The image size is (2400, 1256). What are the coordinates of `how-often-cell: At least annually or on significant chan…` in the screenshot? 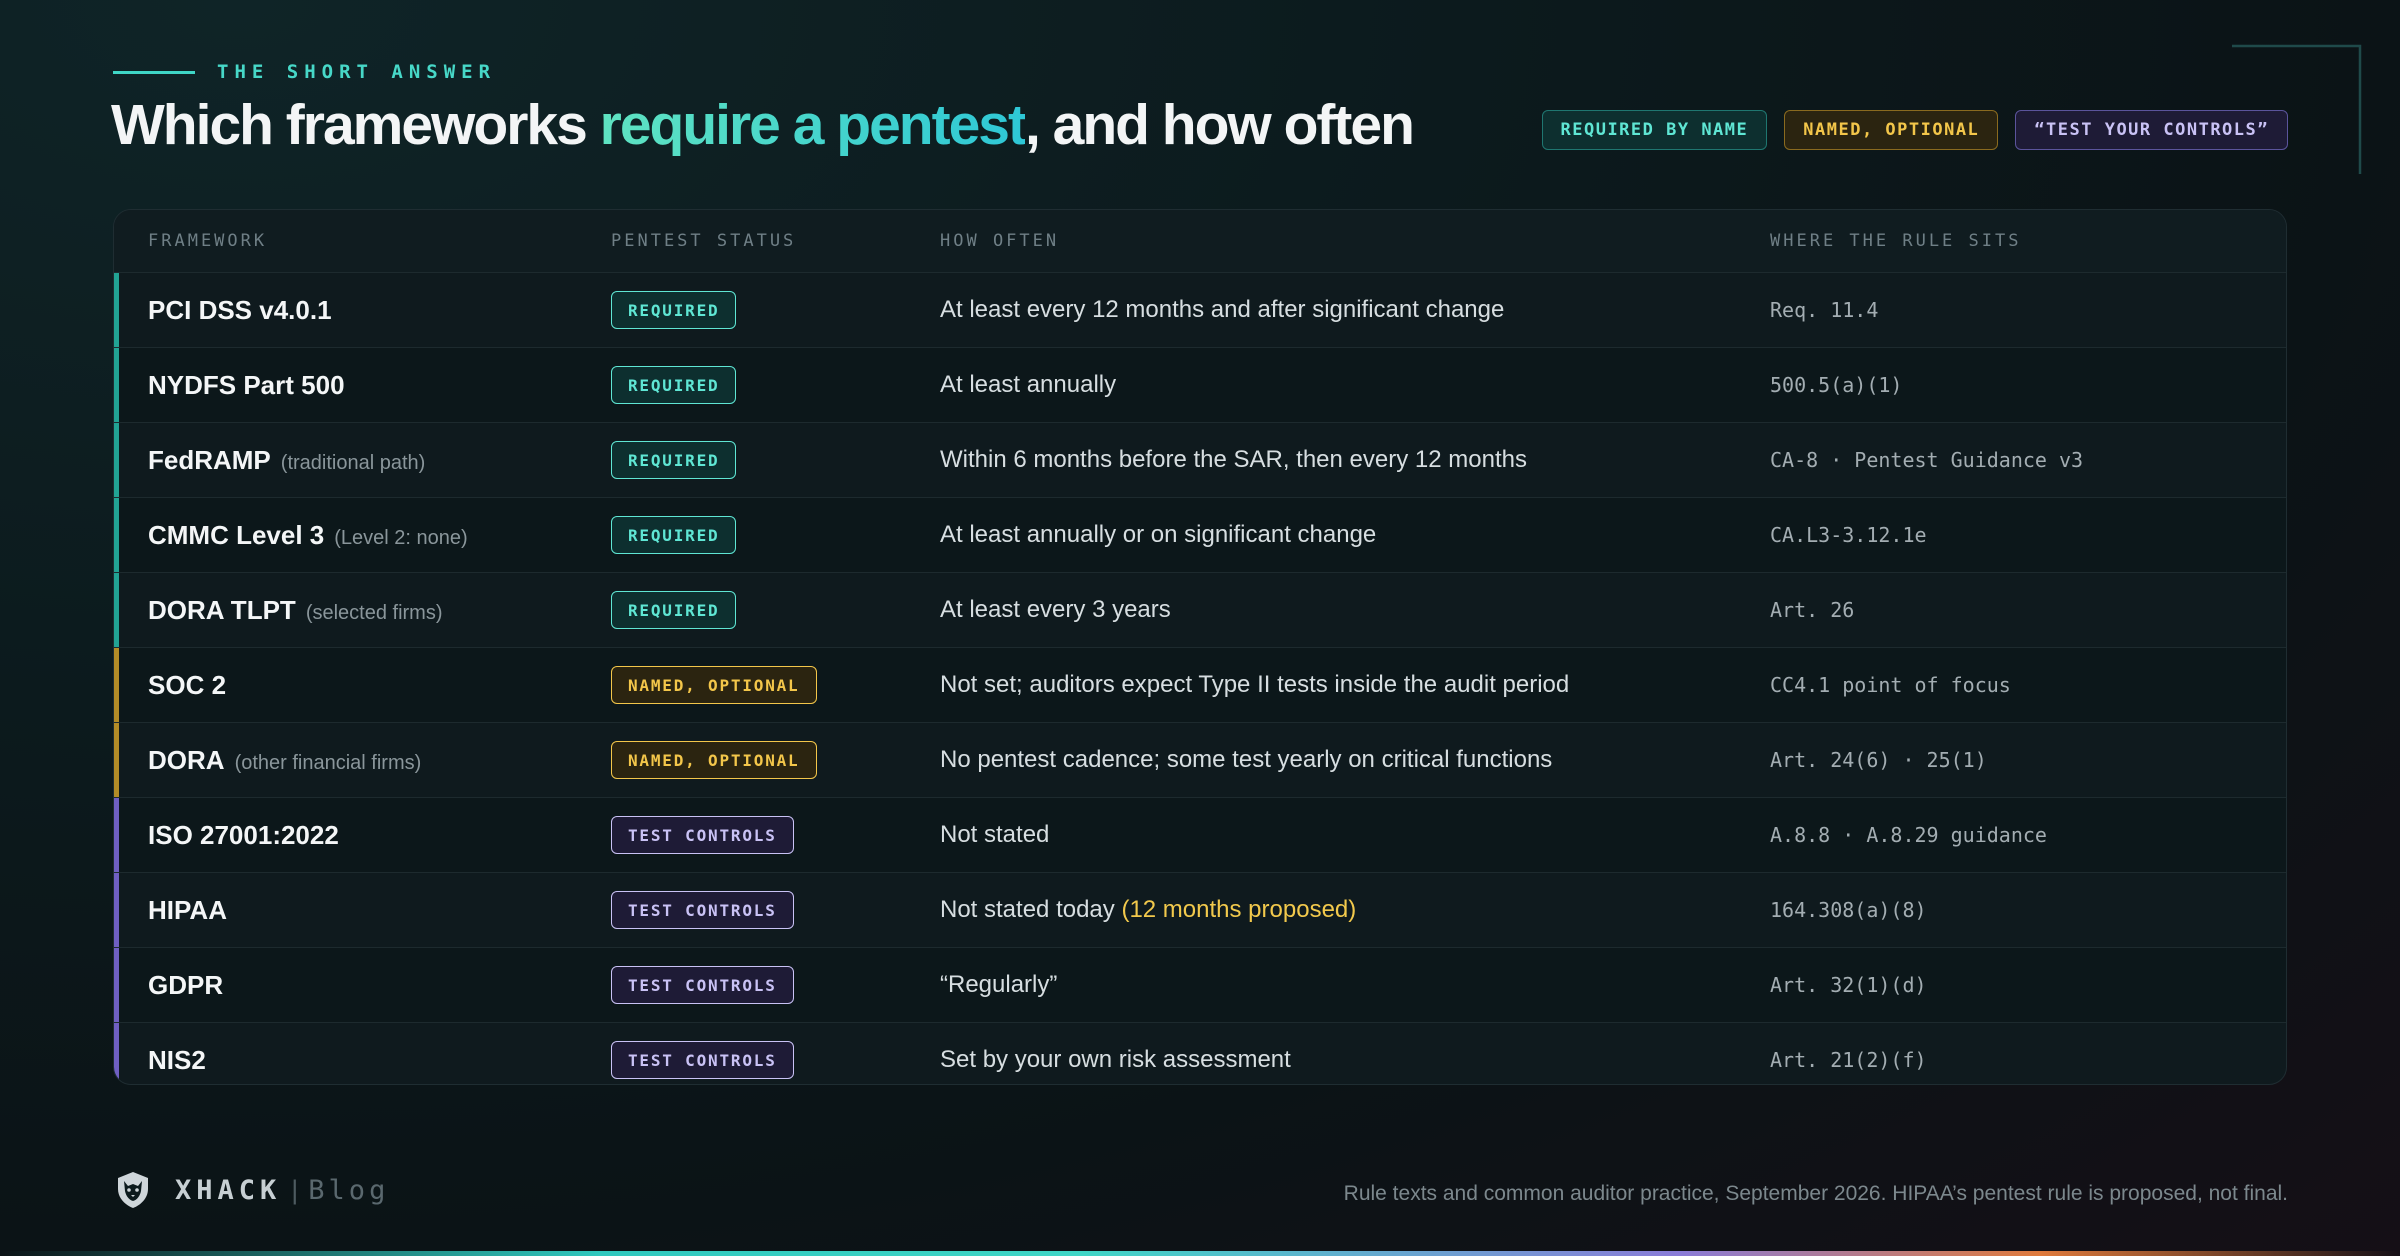 It's located at (1158, 535).